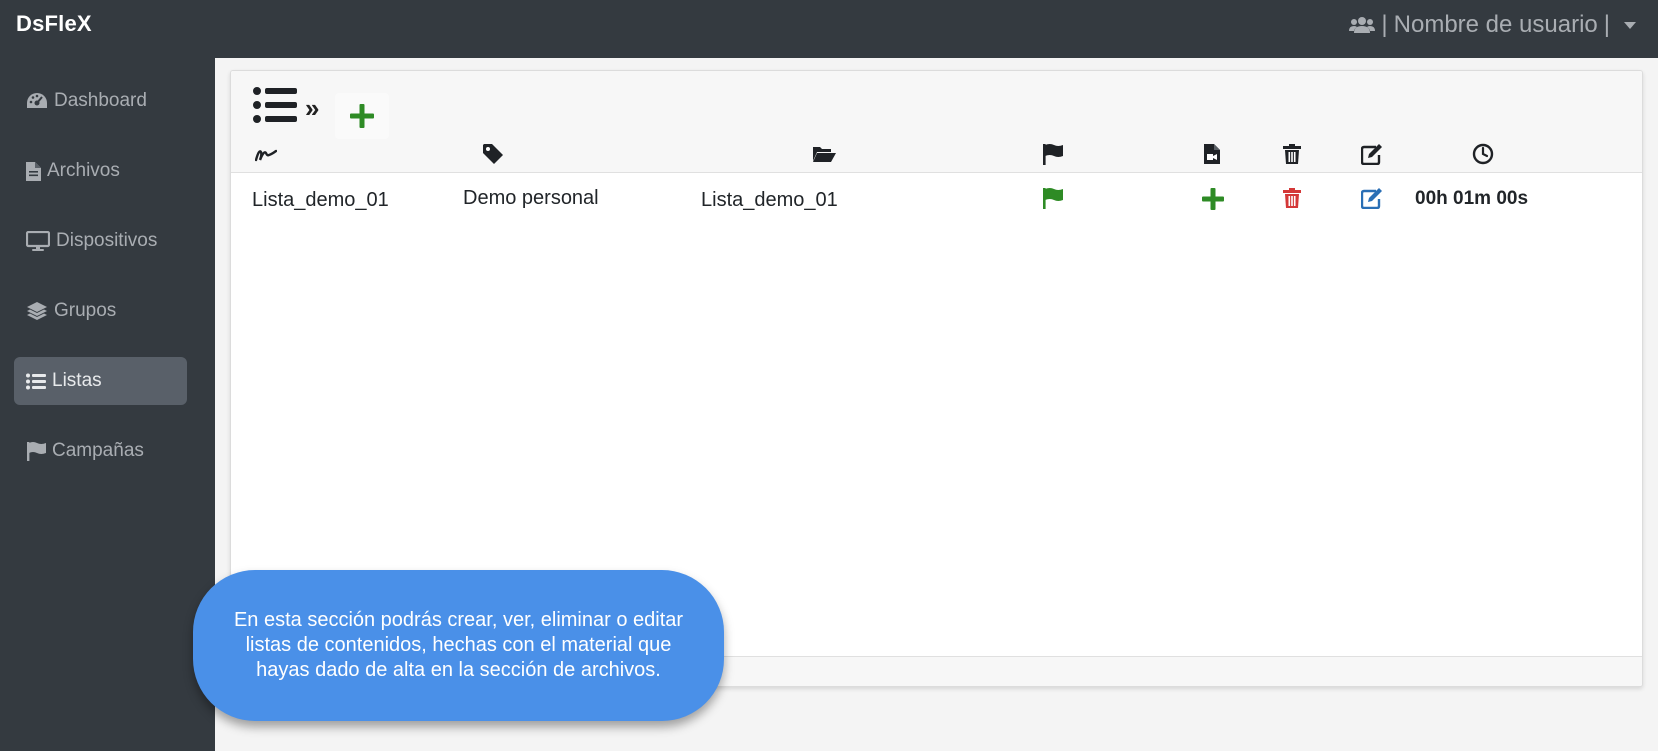  What do you see at coordinates (769, 200) in the screenshot?
I see `list-folder: Lista_demo_01` at bounding box center [769, 200].